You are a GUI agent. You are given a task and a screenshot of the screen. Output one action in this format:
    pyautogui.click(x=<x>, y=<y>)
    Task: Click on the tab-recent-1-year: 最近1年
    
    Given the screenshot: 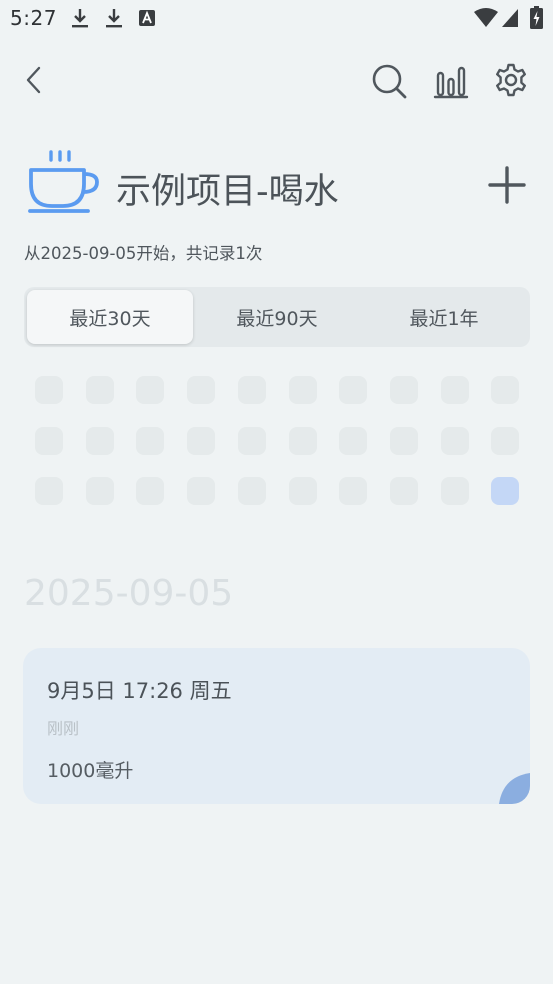 What is the action you would take?
    pyautogui.click(x=444, y=317)
    